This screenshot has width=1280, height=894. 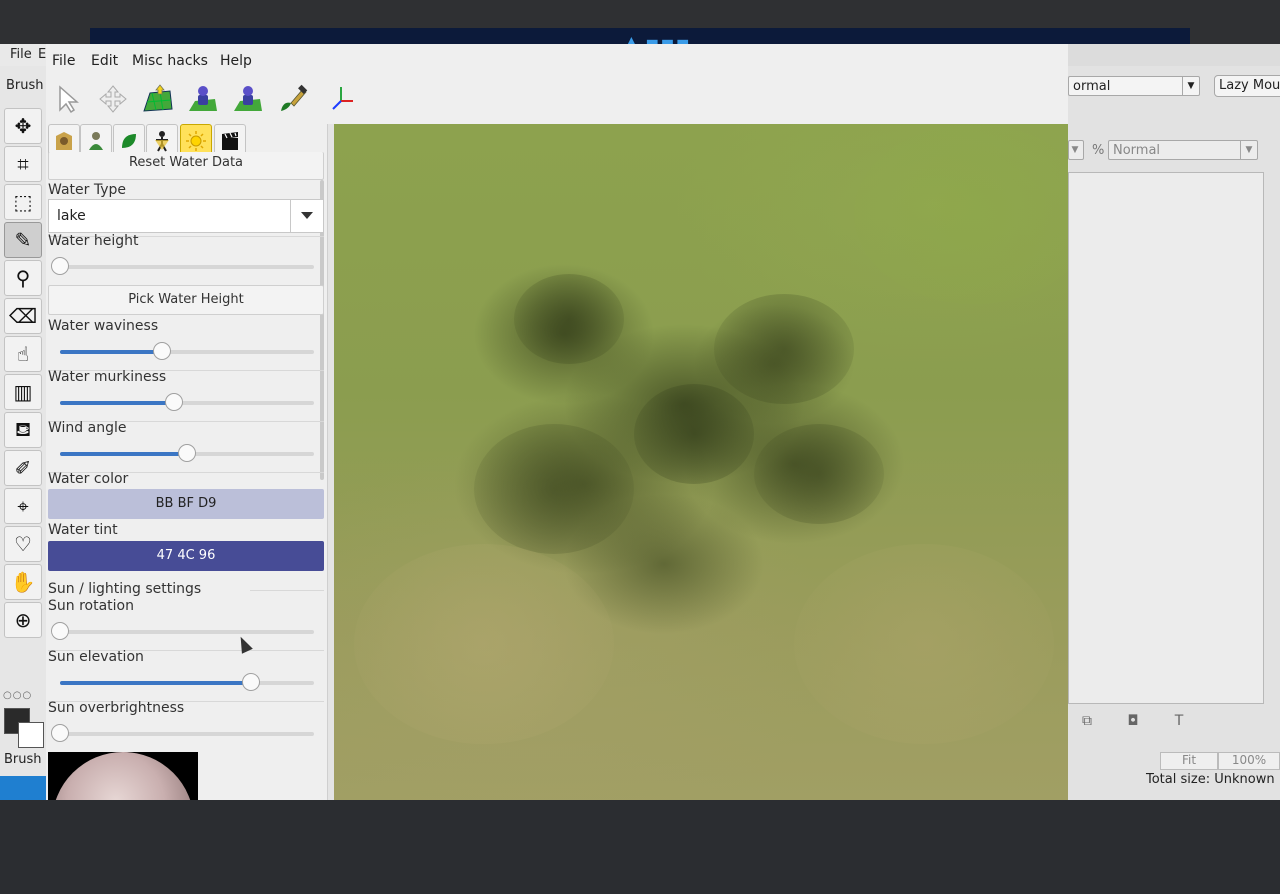 What do you see at coordinates (23, 392) in the screenshot?
I see `gradient-tool-icon: ▥` at bounding box center [23, 392].